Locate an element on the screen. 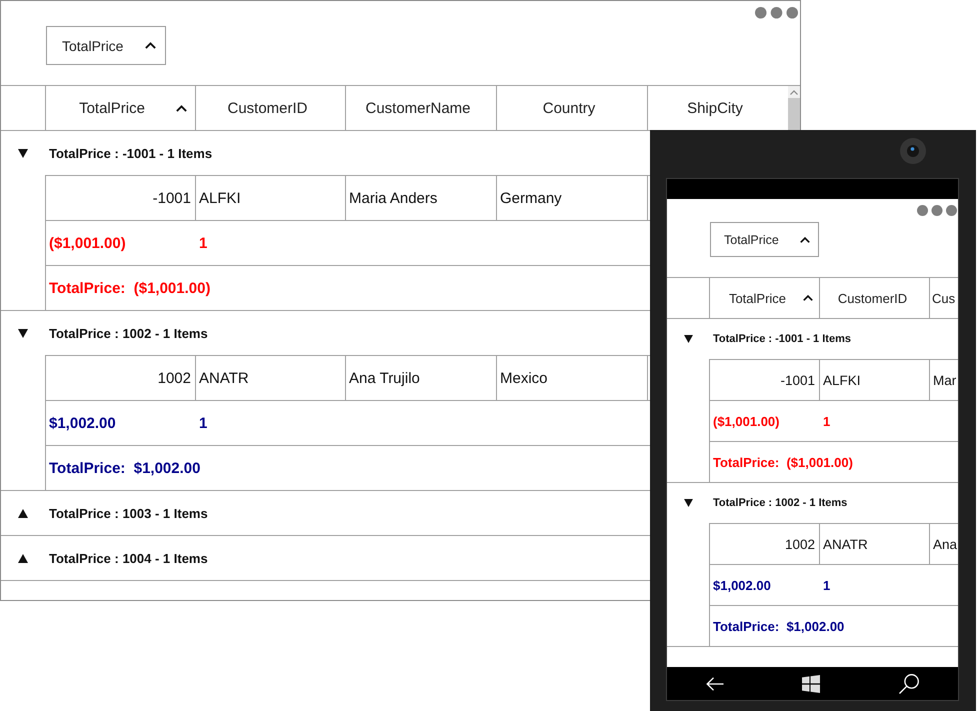  column-header: Cus is located at coordinates (944, 298).